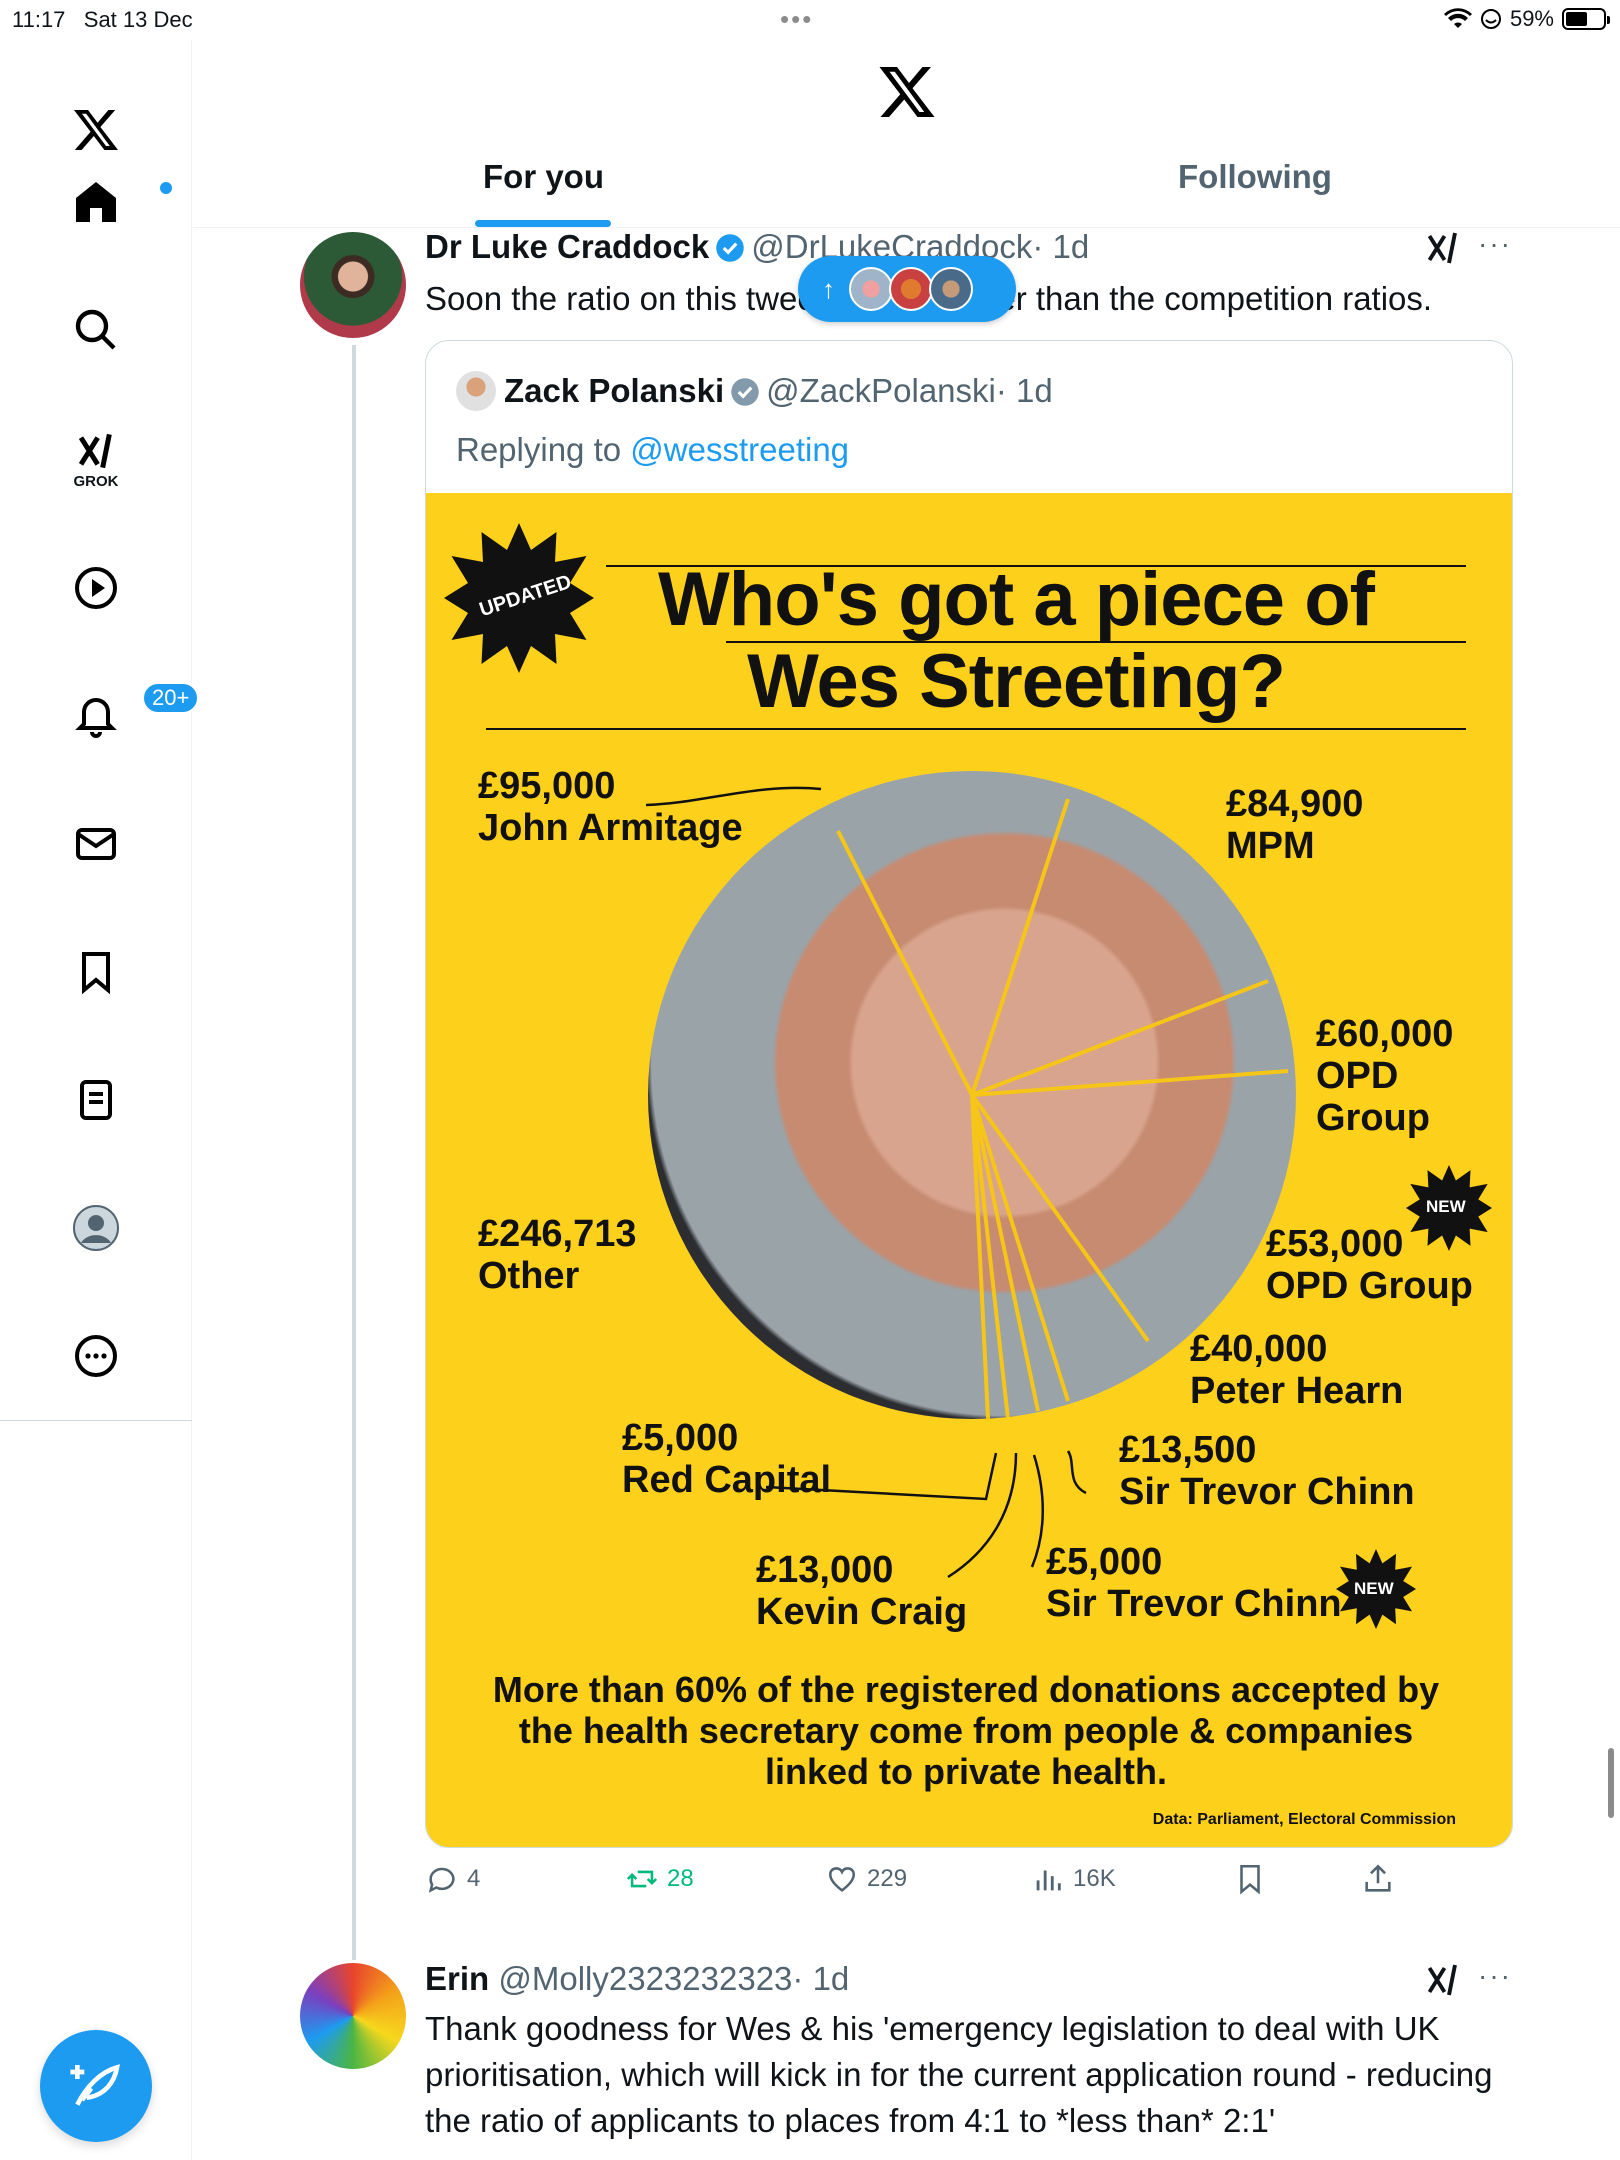 Image resolution: width=1620 pixels, height=2160 pixels. Describe the element at coordinates (1374, 1588) in the screenshot. I see `new-badge-2: NEW` at that location.